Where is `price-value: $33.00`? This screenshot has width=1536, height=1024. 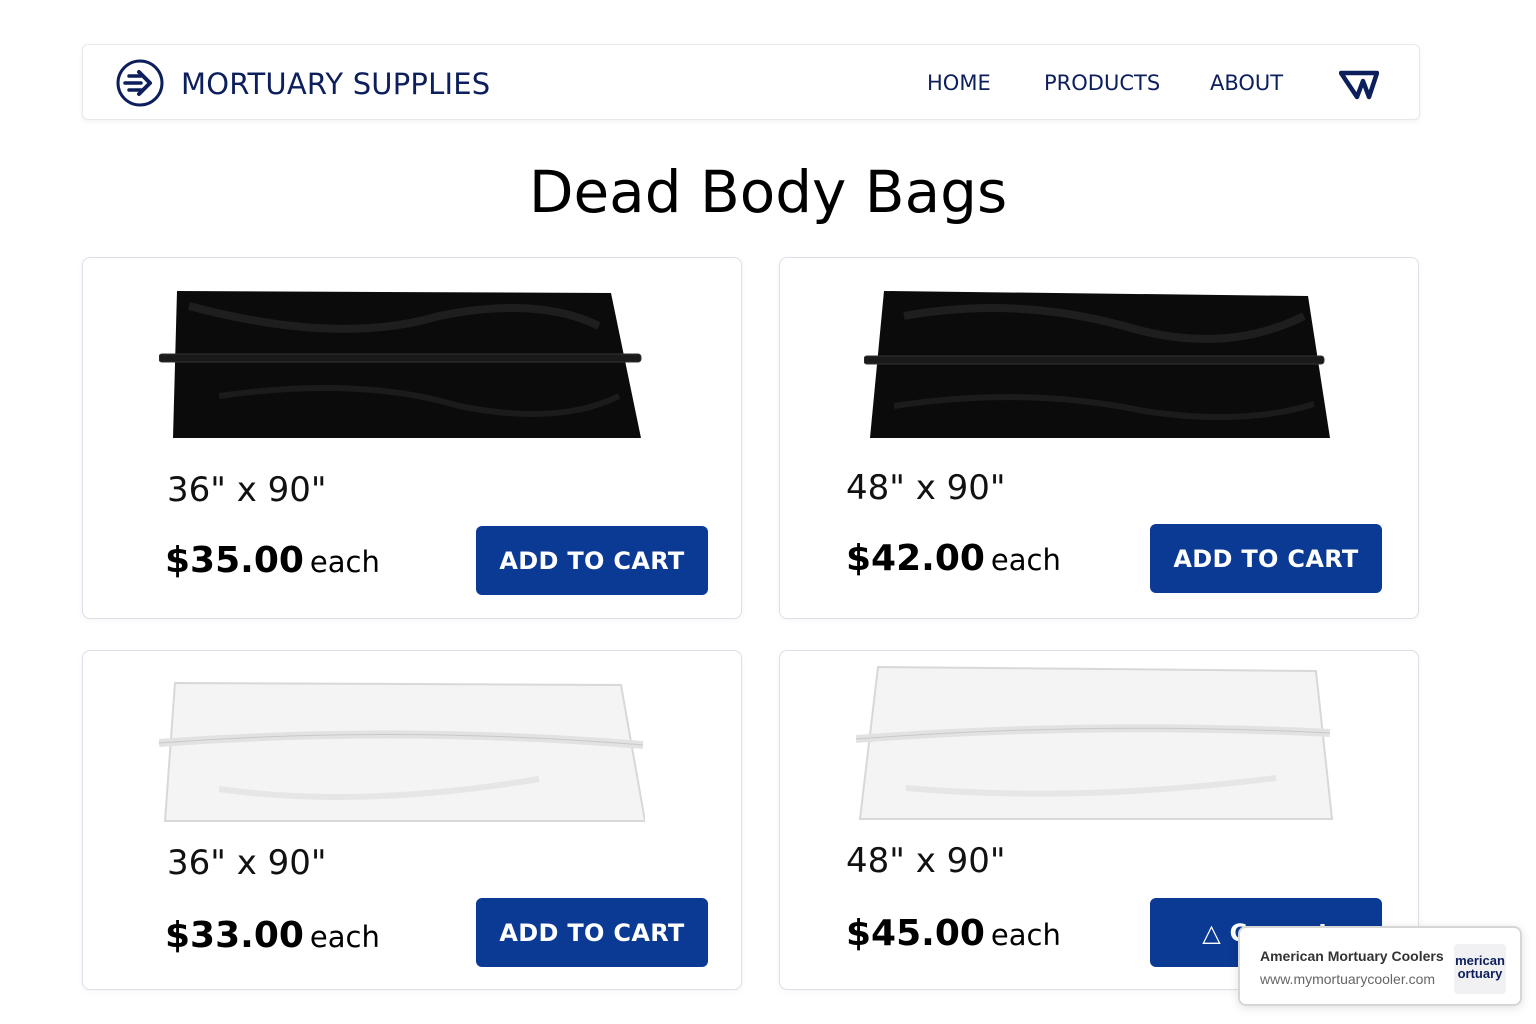
price-value: $33.00 is located at coordinates (234, 935).